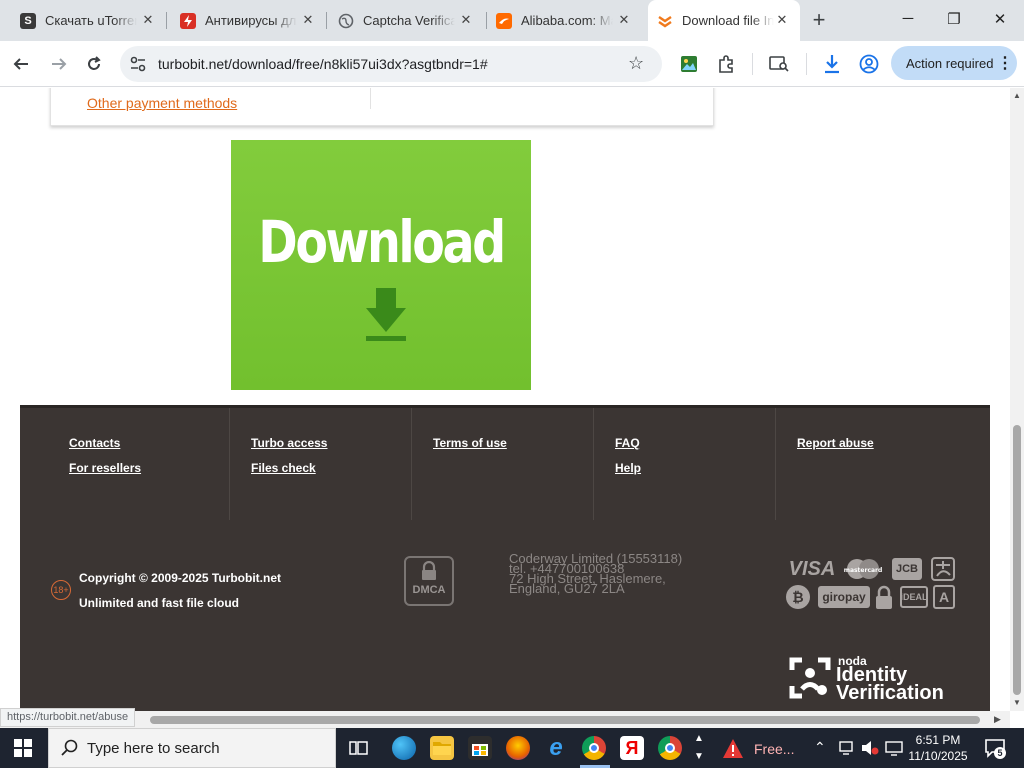  What do you see at coordinates (728, 20) in the screenshot?
I see `tab-title: Download file In` at bounding box center [728, 20].